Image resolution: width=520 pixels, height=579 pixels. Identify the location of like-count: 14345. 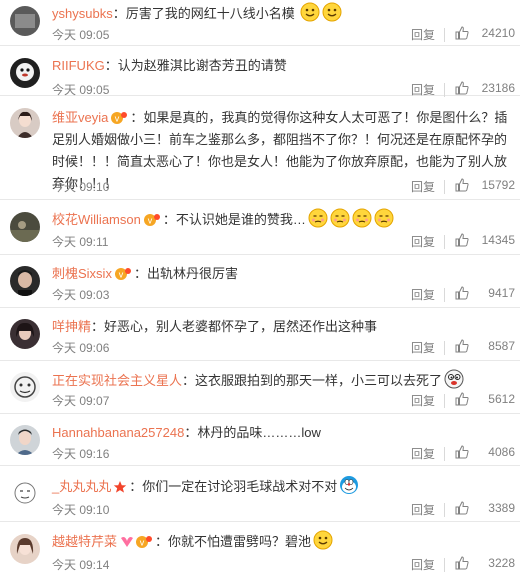
(498, 240).